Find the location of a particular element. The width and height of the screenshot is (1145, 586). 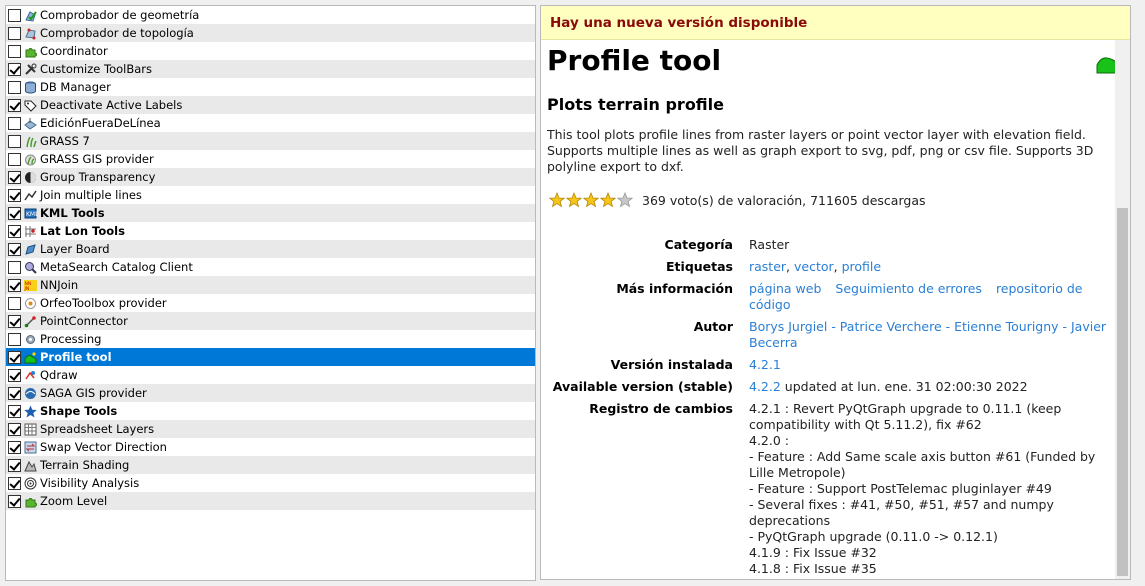

tag-link-vector: vector is located at coordinates (814, 266).